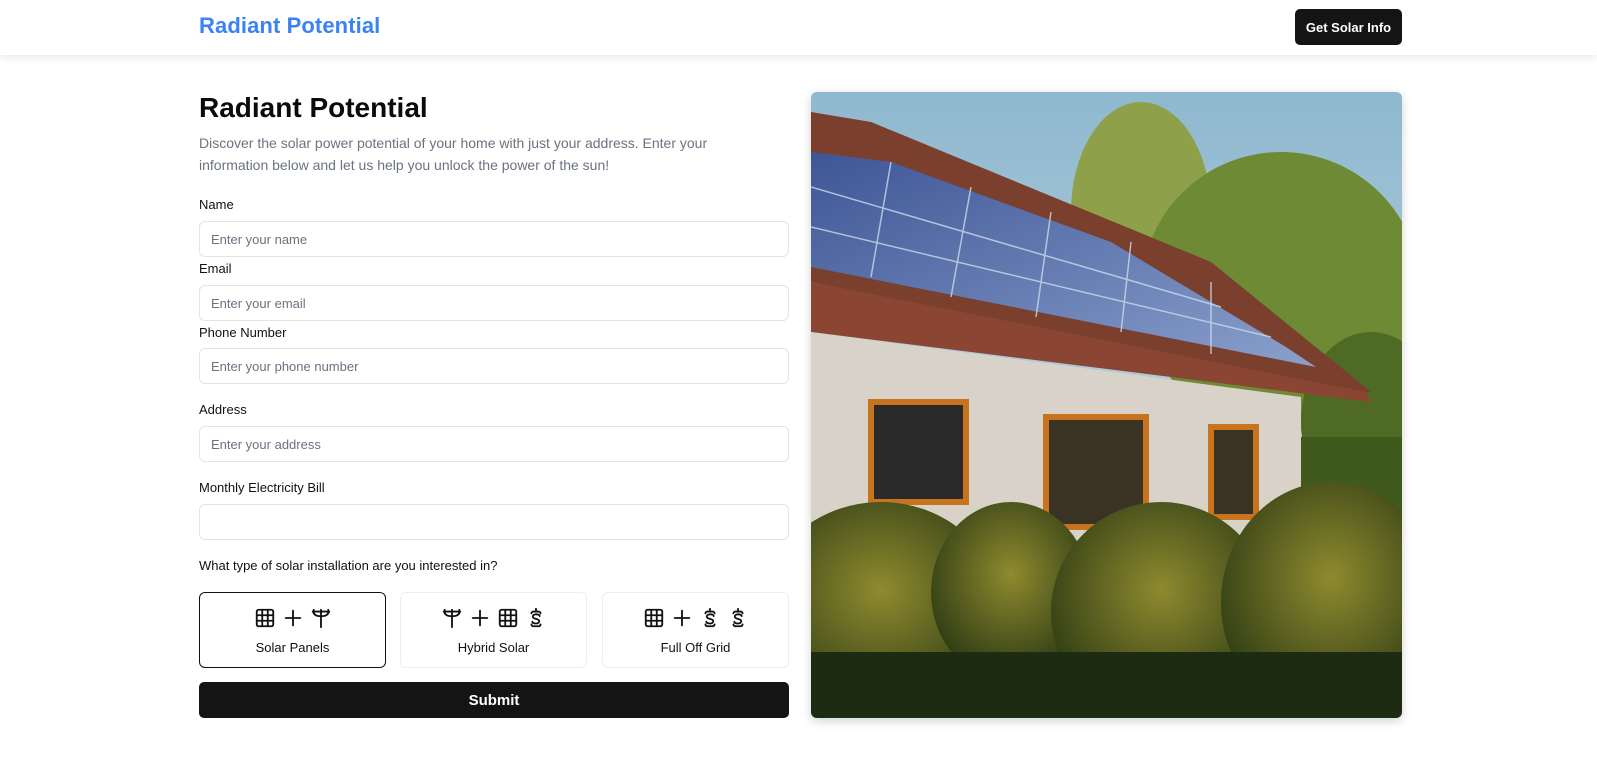  Describe the element at coordinates (494, 444) in the screenshot. I see `address-input` at that location.